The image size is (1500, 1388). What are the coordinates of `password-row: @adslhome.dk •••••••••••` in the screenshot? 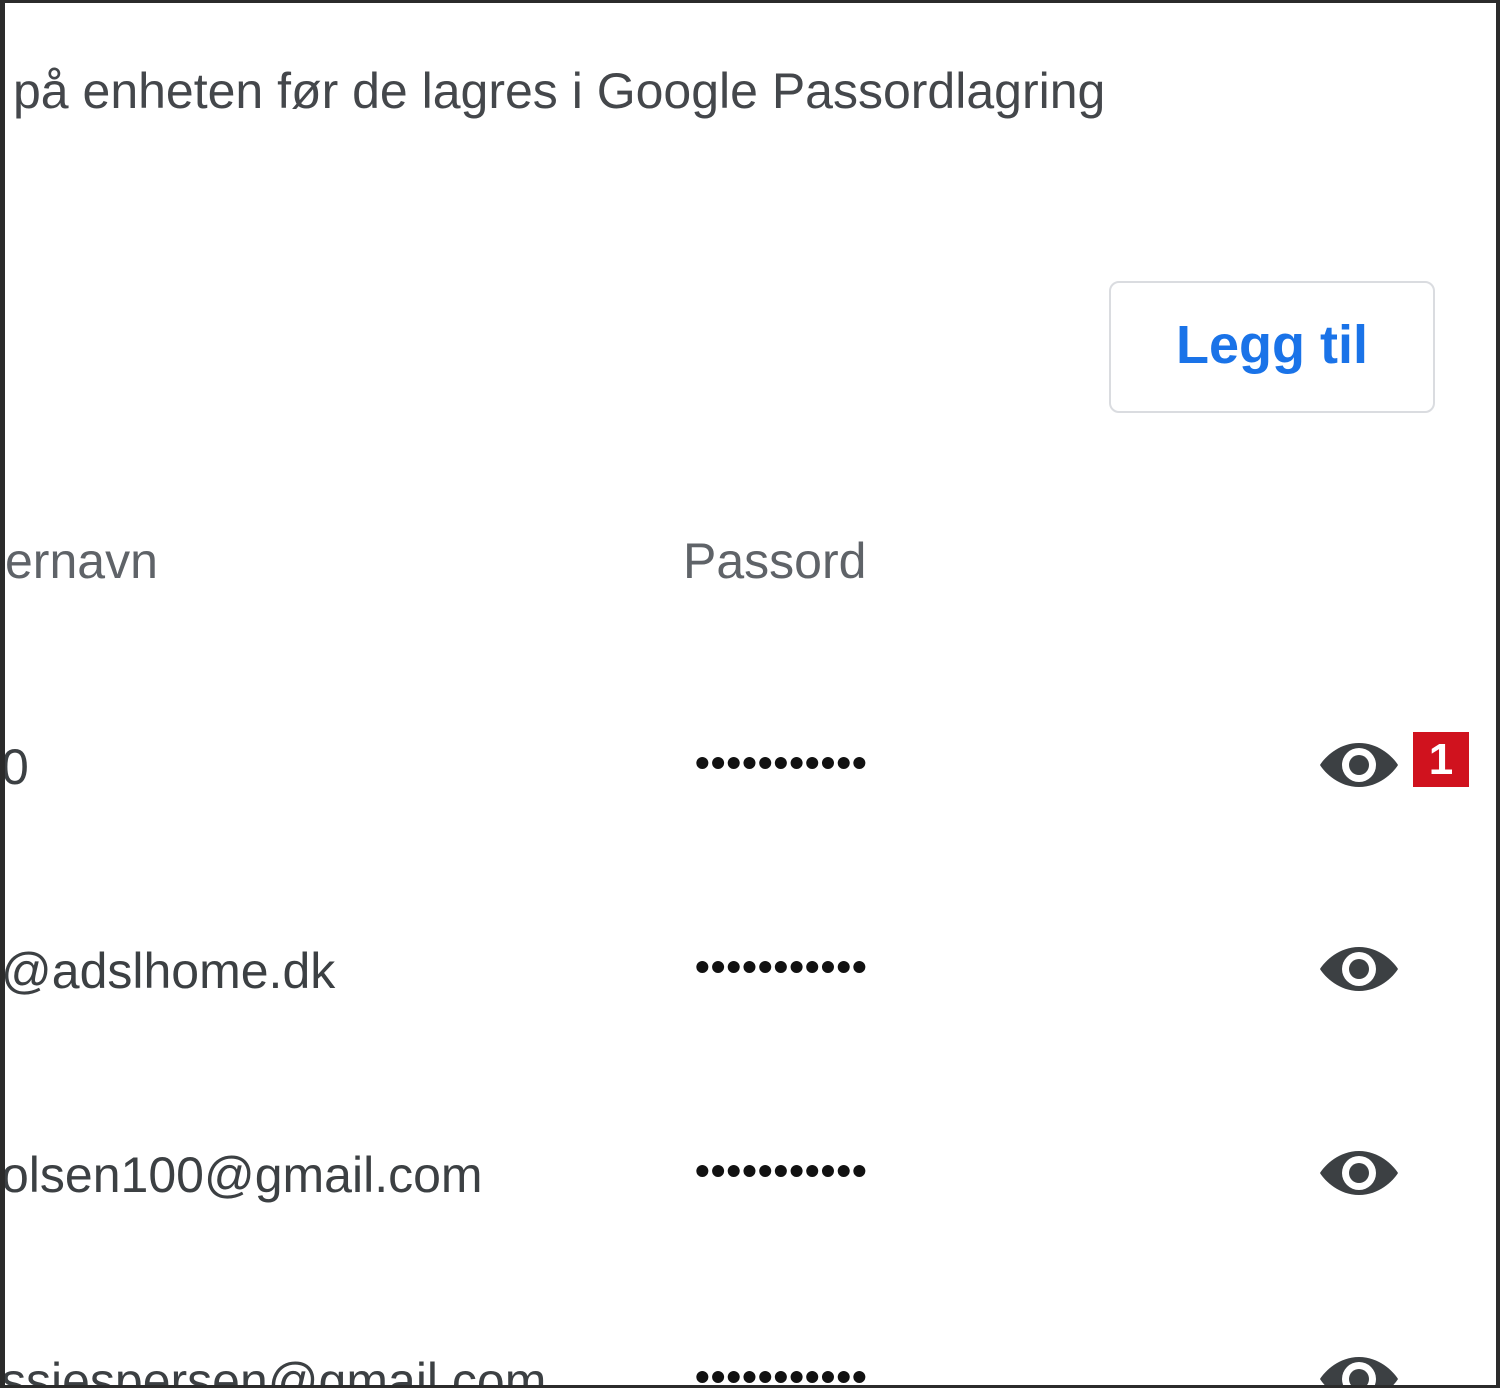 It's located at (750, 971).